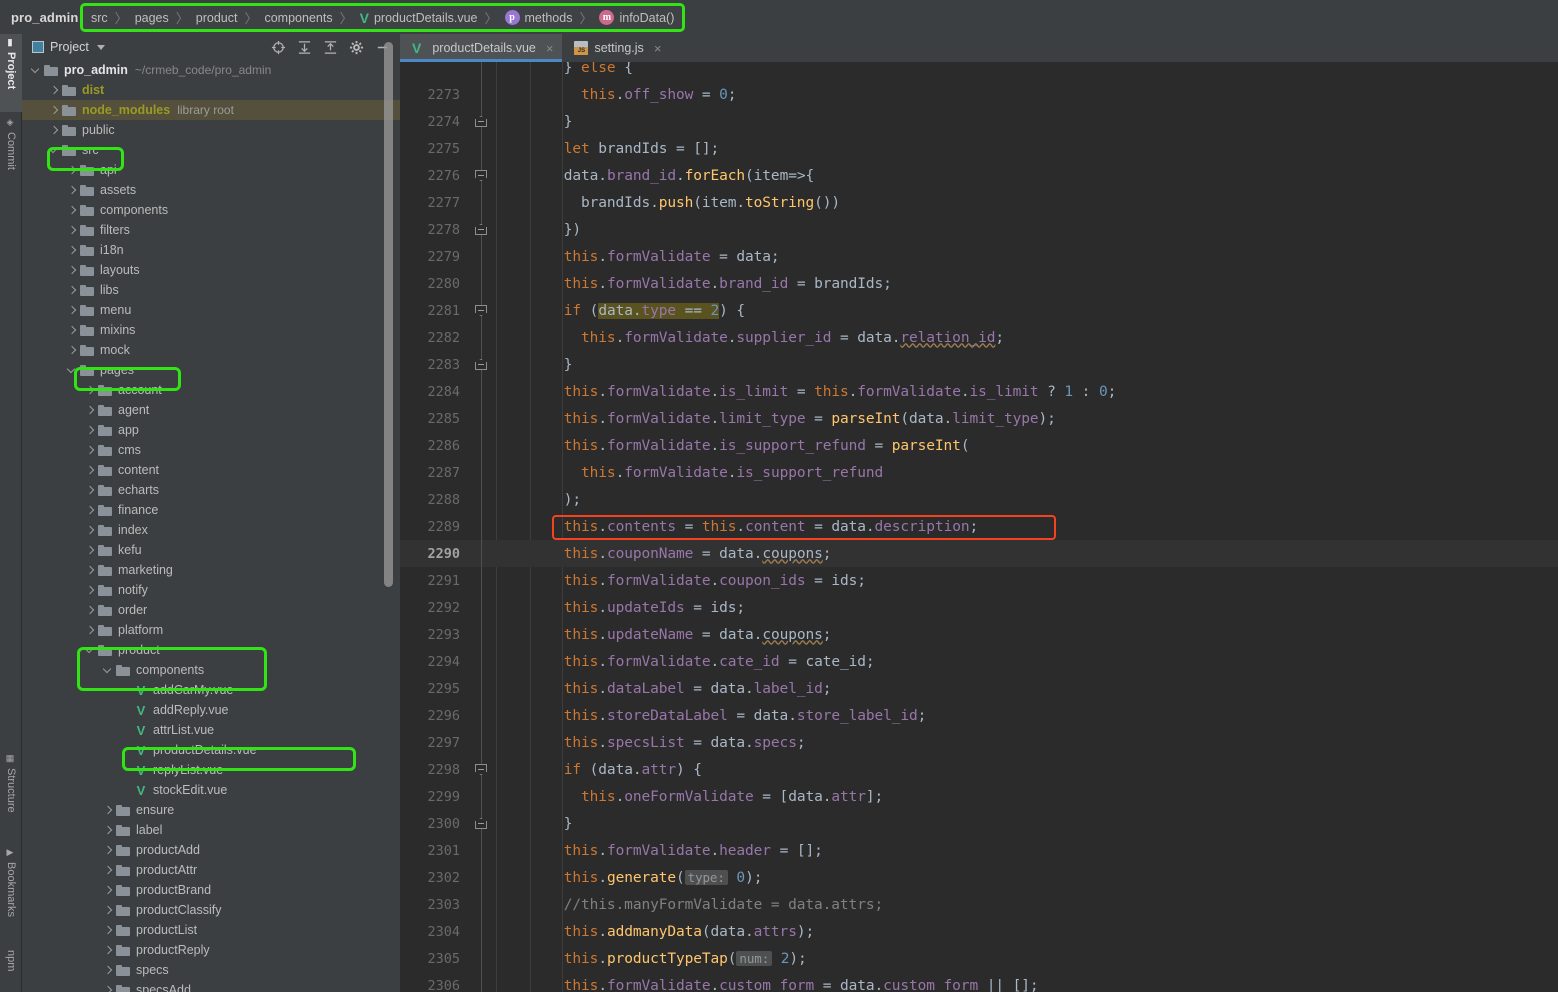 This screenshot has width=1558, height=992. What do you see at coordinates (211, 590) in the screenshot?
I see `tree-row: notify` at bounding box center [211, 590].